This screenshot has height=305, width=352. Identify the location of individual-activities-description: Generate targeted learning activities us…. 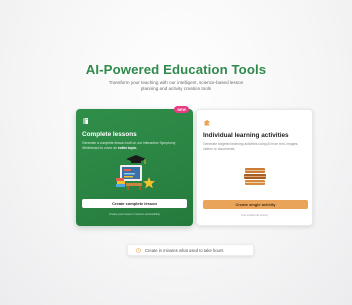
(251, 146).